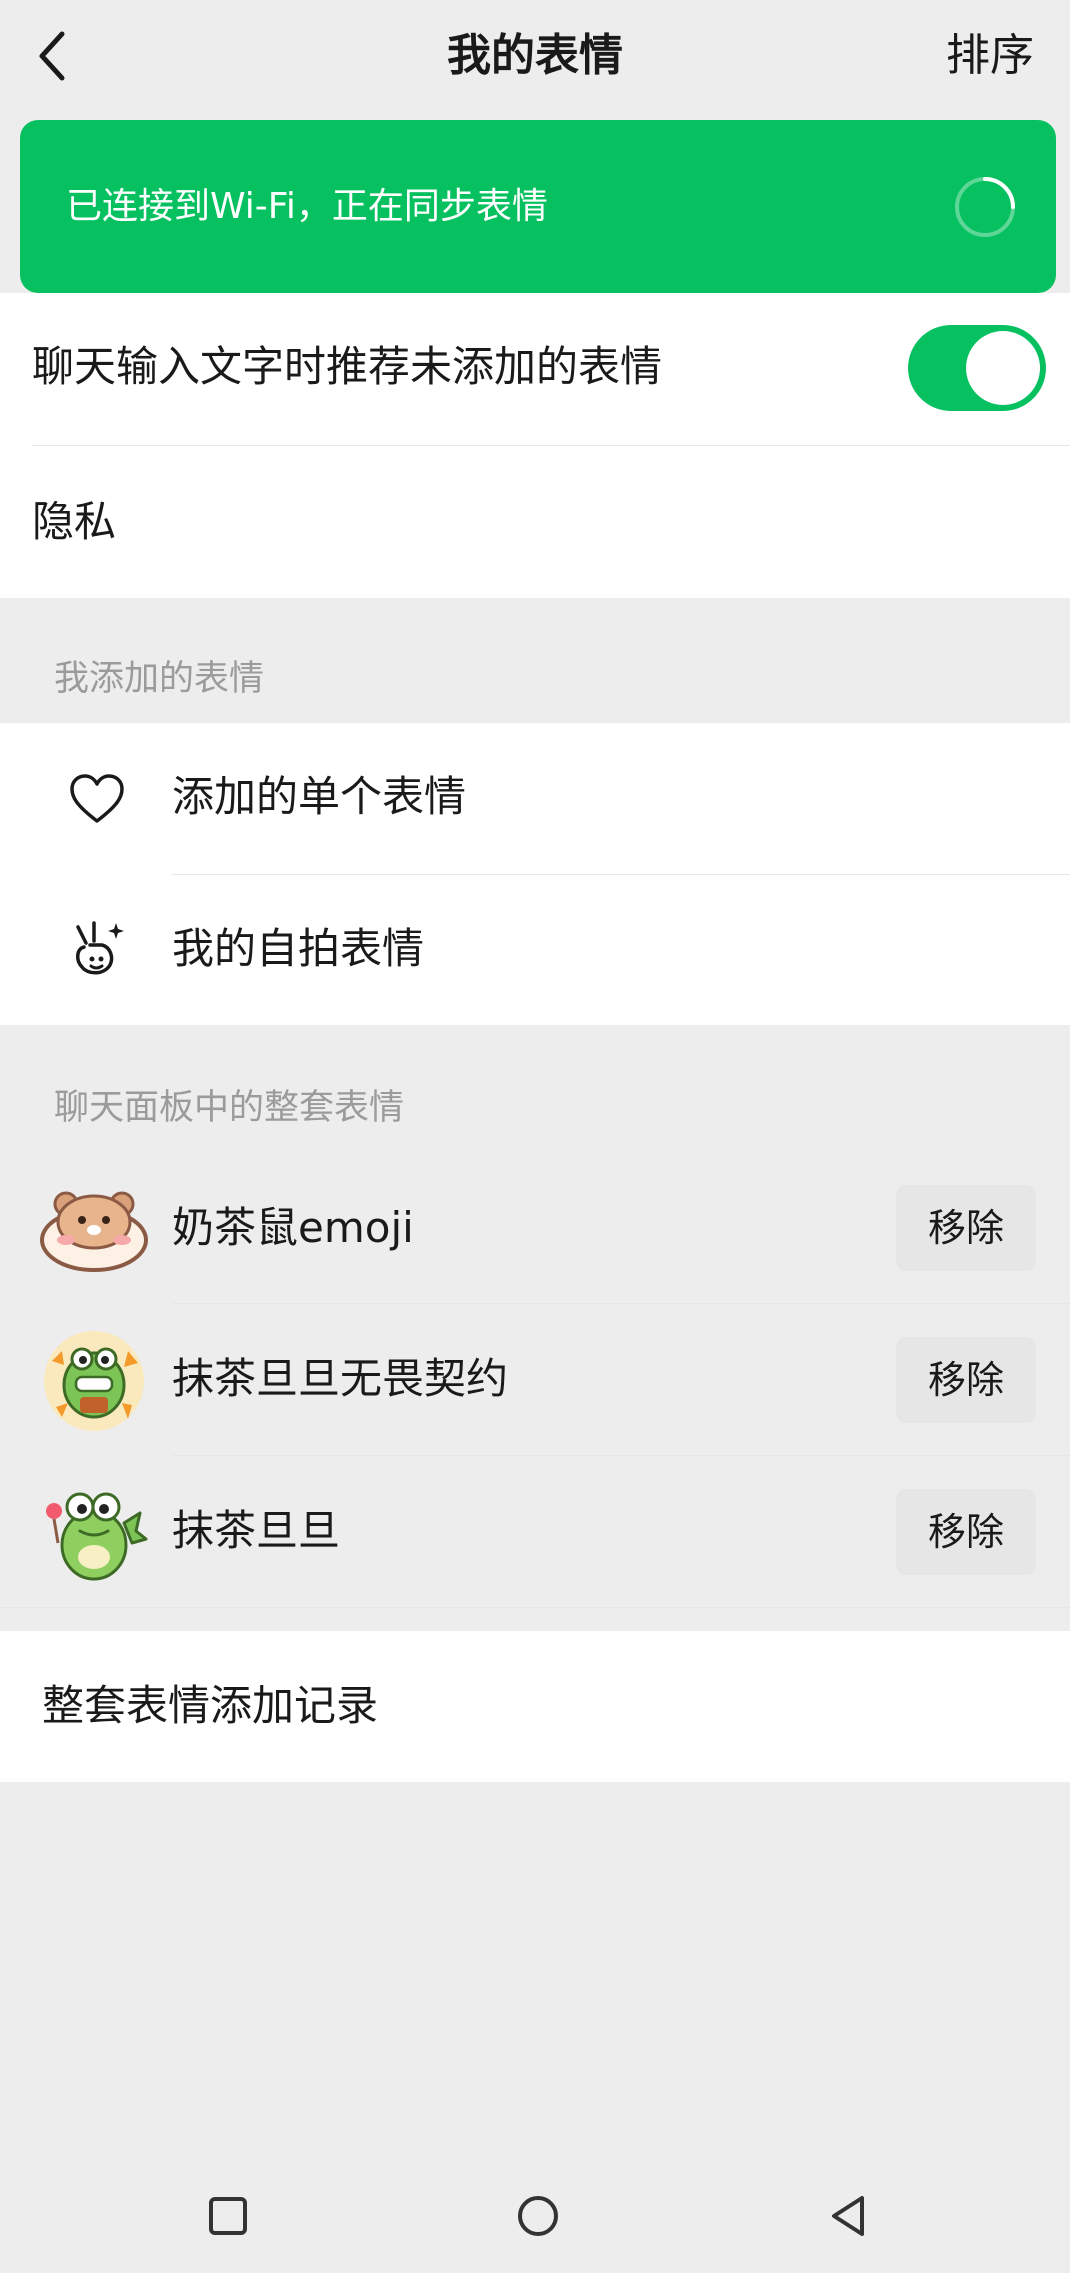 This screenshot has height=2273, width=1070. Describe the element at coordinates (97, 950) in the screenshot. I see `selfie-hand-icon` at that location.